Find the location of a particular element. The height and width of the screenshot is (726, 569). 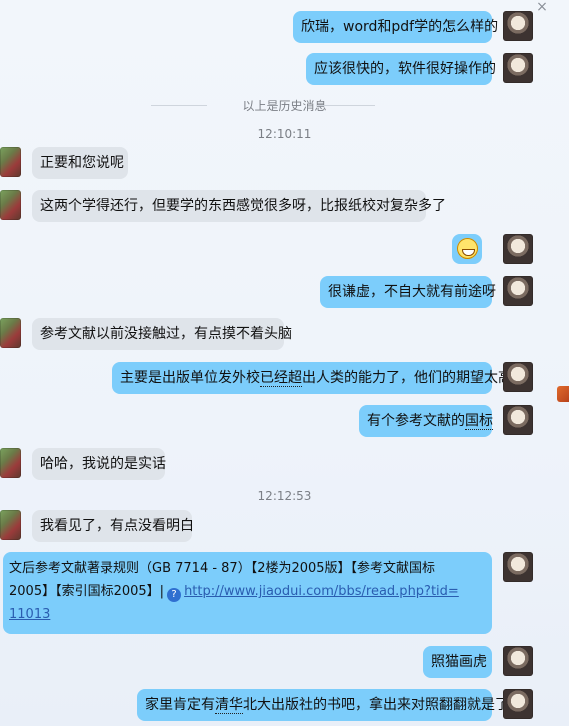

message-link: 11013 is located at coordinates (29, 614).